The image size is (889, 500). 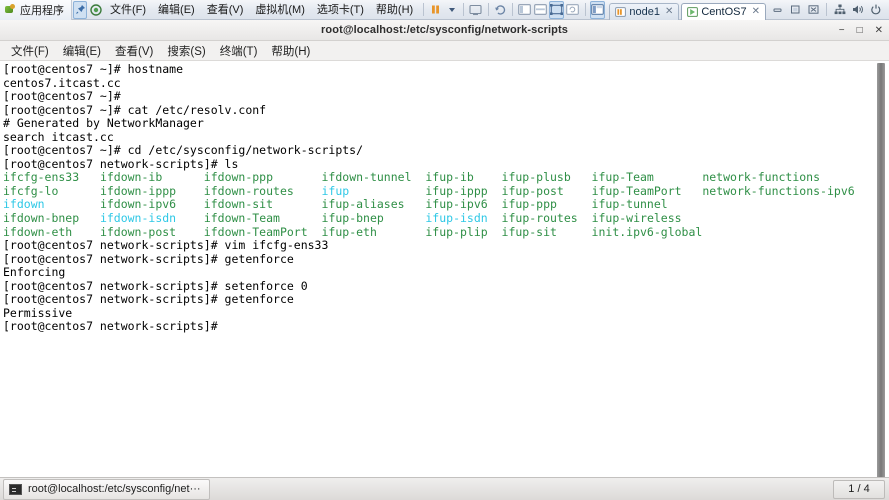 What do you see at coordinates (434, 272) in the screenshot?
I see `terminal-line: Enforcing` at bounding box center [434, 272].